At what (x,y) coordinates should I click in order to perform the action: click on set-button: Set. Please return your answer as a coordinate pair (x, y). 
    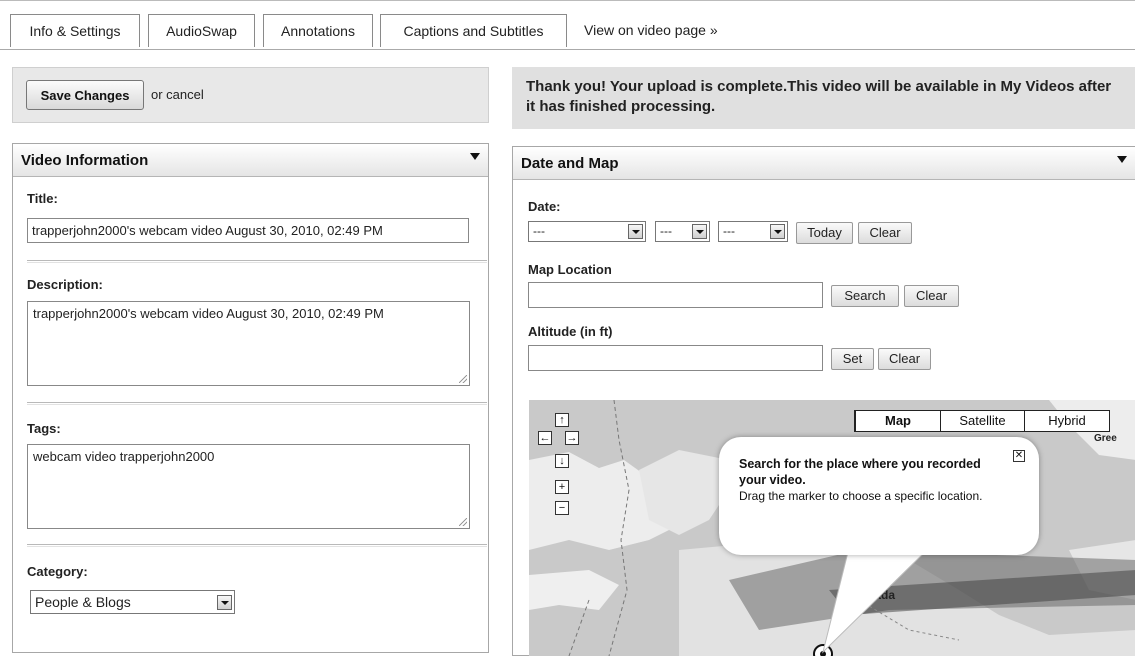
    Looking at the image, I should click on (852, 359).